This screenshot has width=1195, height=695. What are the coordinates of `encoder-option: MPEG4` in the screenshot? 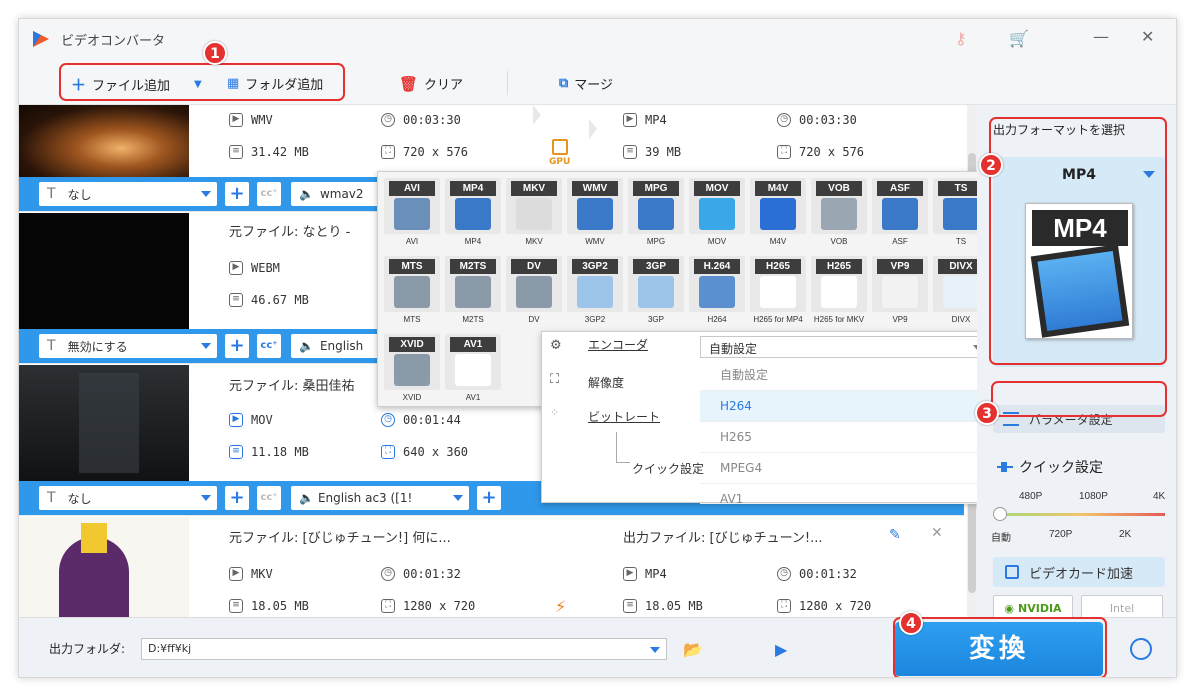 It's located at (845, 468).